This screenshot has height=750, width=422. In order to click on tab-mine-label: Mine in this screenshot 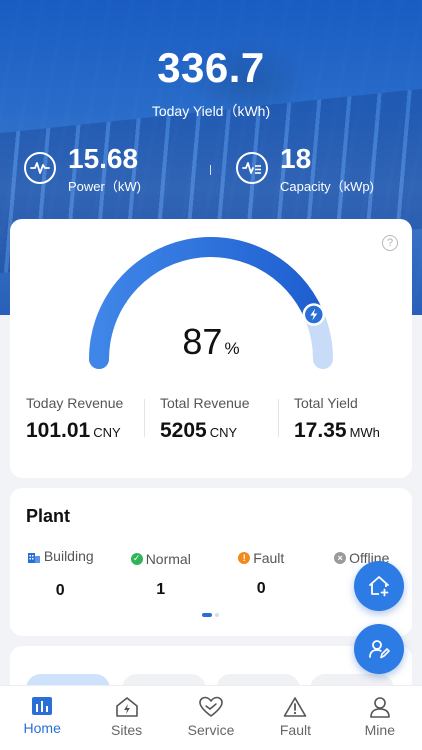, I will do `click(379, 730)`.